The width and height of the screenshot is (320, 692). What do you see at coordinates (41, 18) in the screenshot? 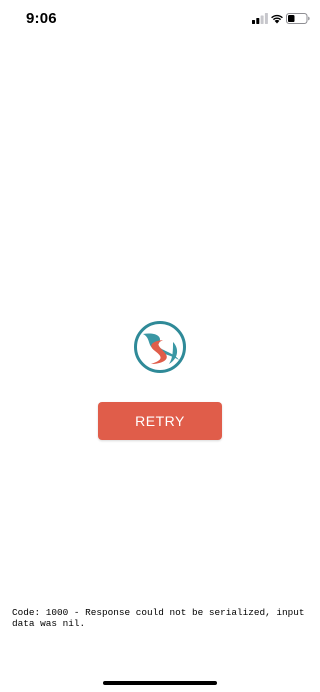
I see `status-time: 9:06` at bounding box center [41, 18].